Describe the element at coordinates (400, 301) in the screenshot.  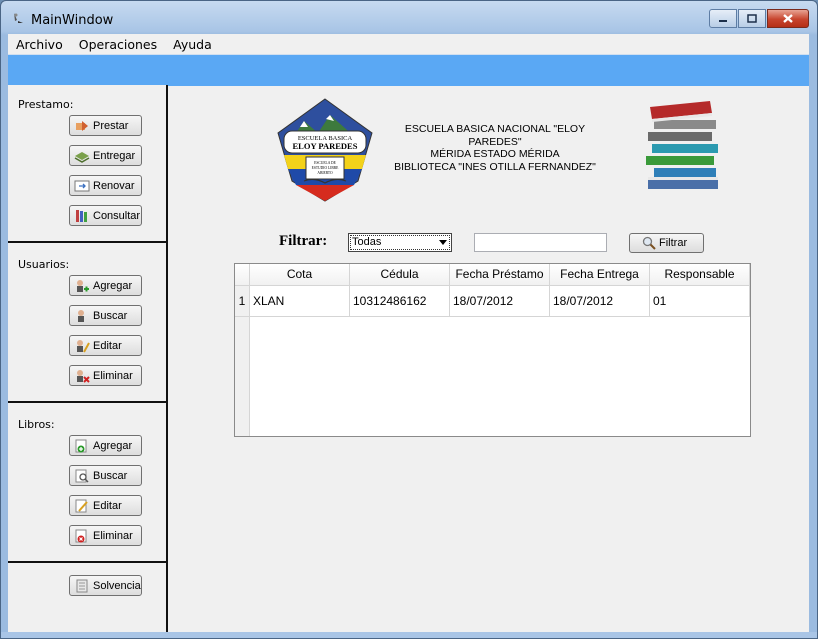
I see `cell-cedula: 10312486162` at that location.